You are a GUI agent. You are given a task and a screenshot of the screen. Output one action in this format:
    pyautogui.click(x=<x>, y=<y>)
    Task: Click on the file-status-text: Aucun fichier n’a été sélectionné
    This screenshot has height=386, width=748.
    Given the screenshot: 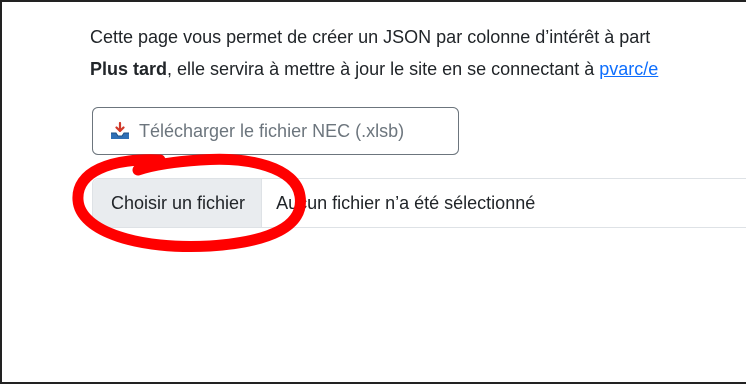 What is the action you would take?
    pyautogui.click(x=406, y=202)
    